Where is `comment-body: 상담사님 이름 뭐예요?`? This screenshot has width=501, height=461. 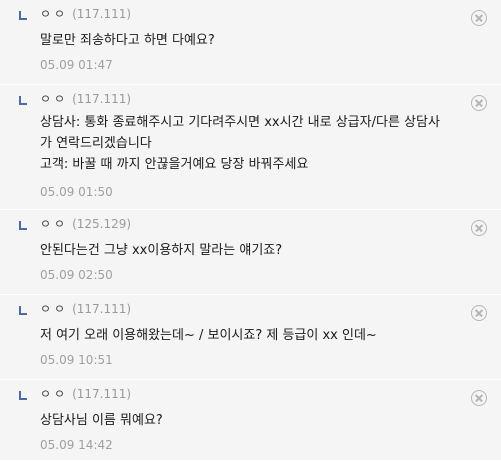 comment-body: 상담사님 이름 뭐예요? is located at coordinates (255, 420).